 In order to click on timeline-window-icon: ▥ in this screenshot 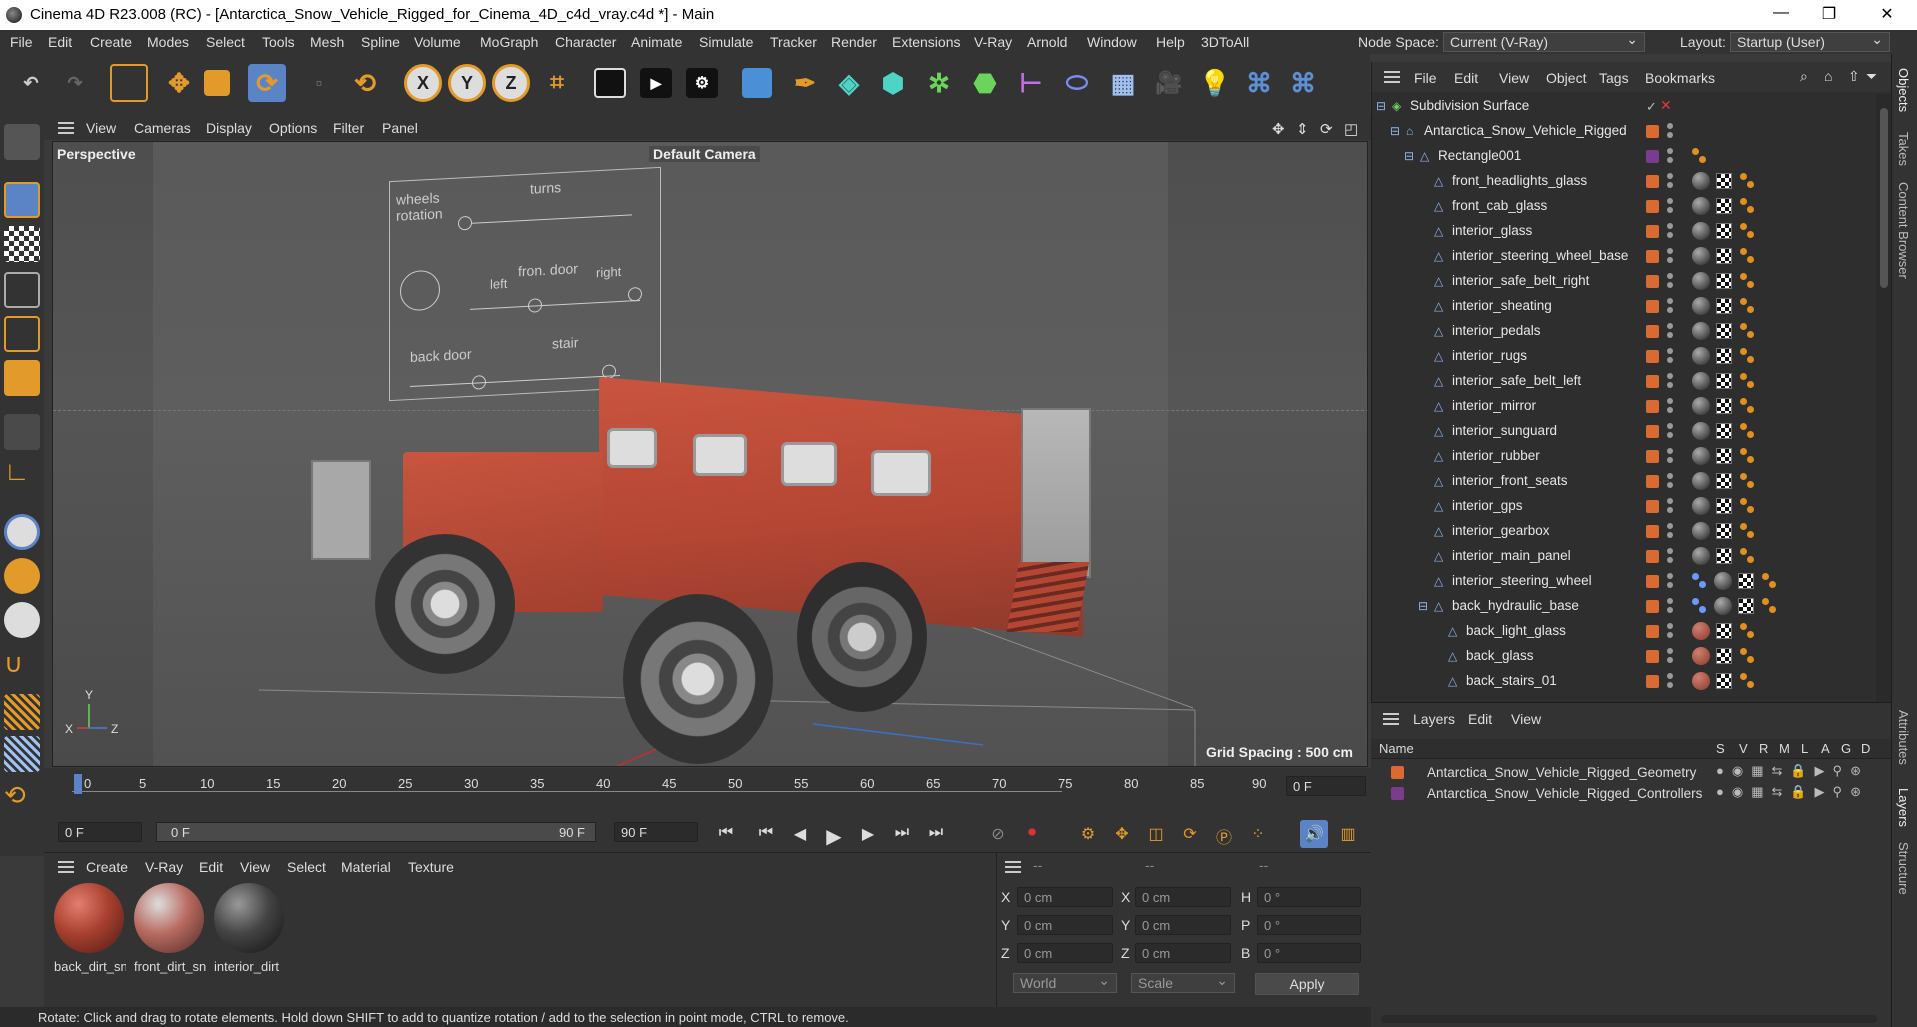, I will do `click(1348, 834)`.